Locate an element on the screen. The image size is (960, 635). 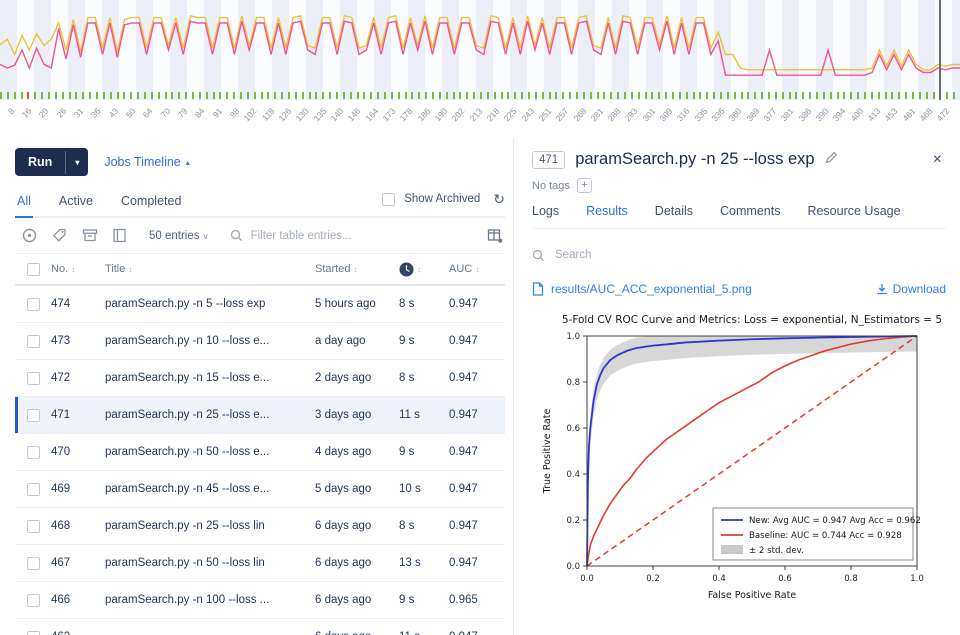
jobs-timeline-toggle: Jobs Timeline ▴ is located at coordinates (146, 162).